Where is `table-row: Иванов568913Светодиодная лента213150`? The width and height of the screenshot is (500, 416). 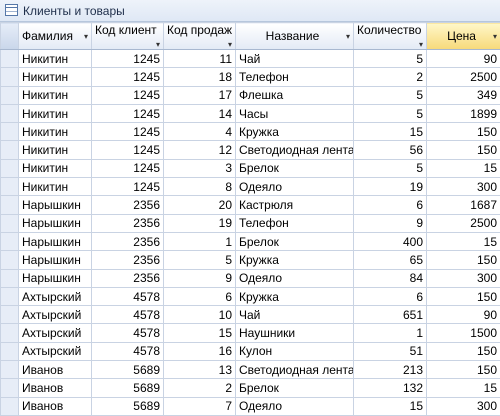
table-row: Иванов568913Светодиодная лента213150 is located at coordinates (250, 370).